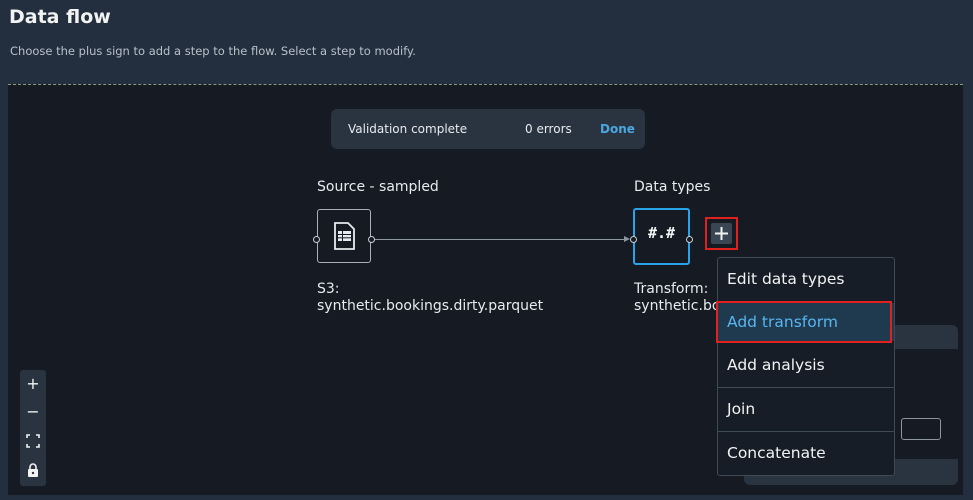  Describe the element at coordinates (60, 17) in the screenshot. I see `page-title: Data flow` at that location.